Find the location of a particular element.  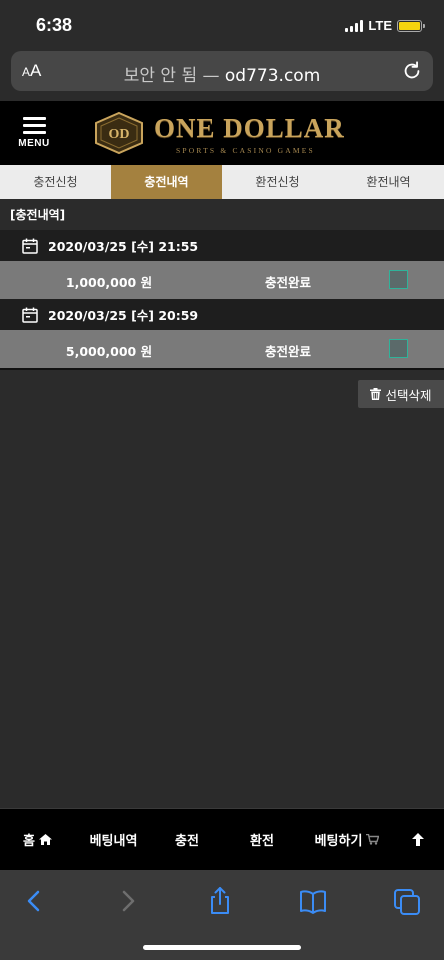

logo-emblem-icon: OD is located at coordinates (119, 133).